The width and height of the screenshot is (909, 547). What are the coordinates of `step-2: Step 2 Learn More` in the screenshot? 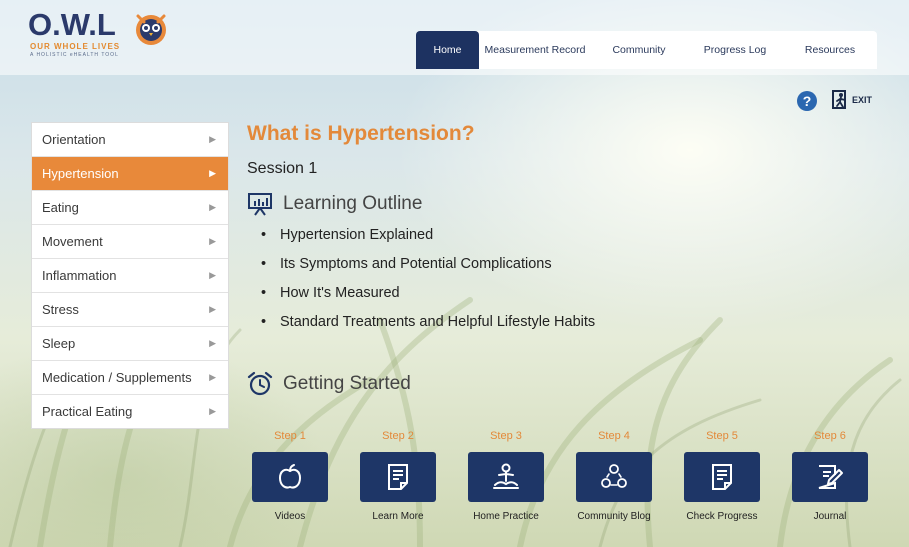 It's located at (398, 475).